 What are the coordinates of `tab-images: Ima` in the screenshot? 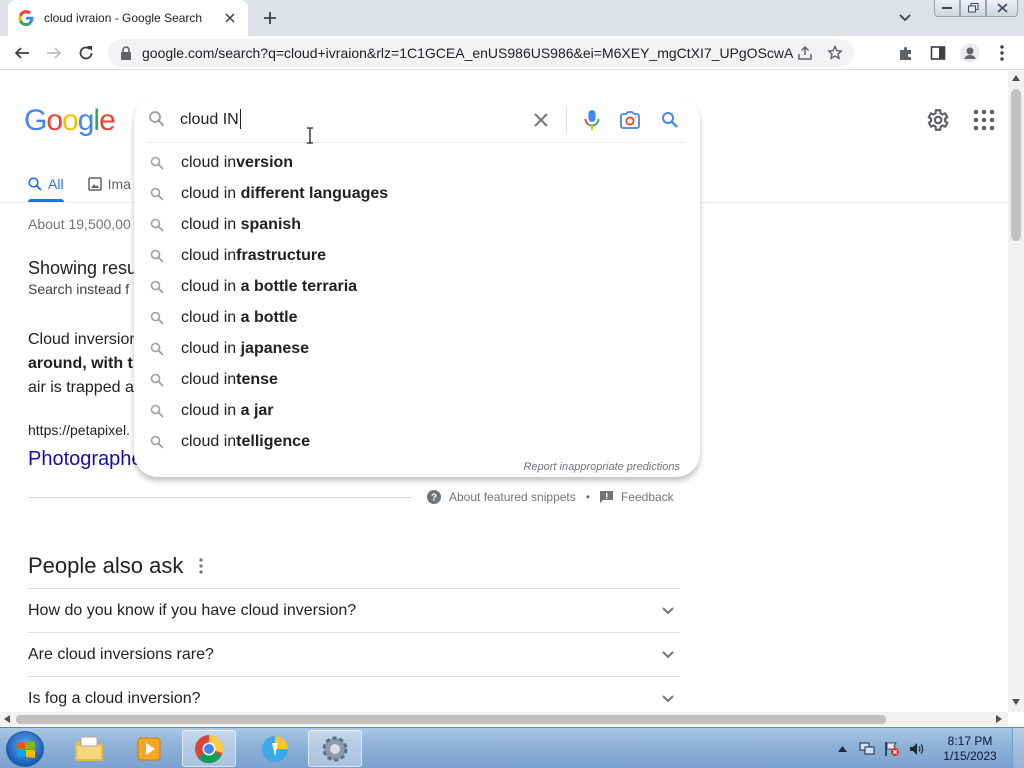 It's located at (109, 184).